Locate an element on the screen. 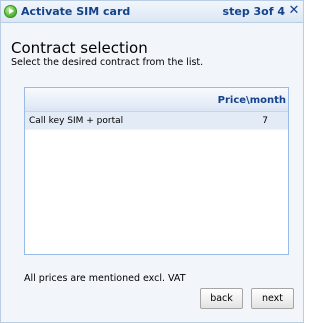 Image resolution: width=320 pixels, height=323 pixels. back-button: back is located at coordinates (221, 298).